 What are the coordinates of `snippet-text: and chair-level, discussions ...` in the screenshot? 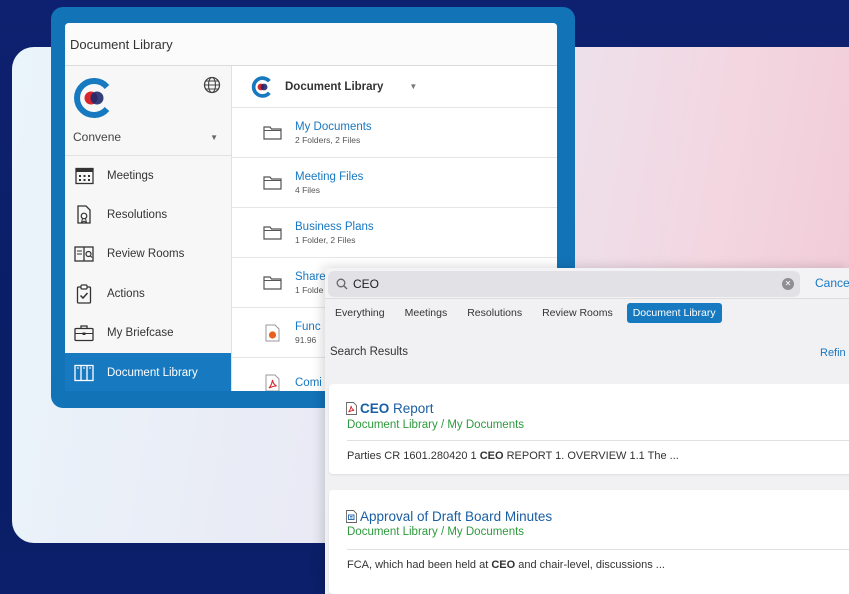 It's located at (590, 565).